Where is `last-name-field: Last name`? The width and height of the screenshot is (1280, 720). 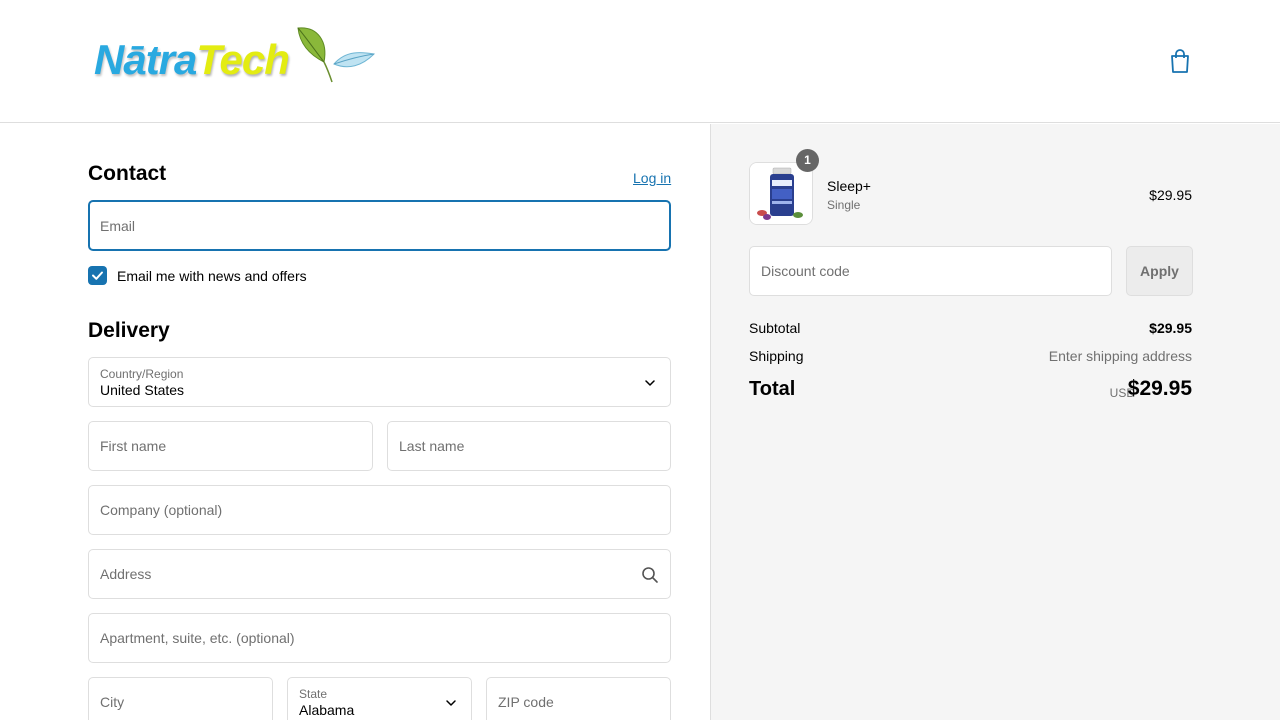 last-name-field: Last name is located at coordinates (529, 446).